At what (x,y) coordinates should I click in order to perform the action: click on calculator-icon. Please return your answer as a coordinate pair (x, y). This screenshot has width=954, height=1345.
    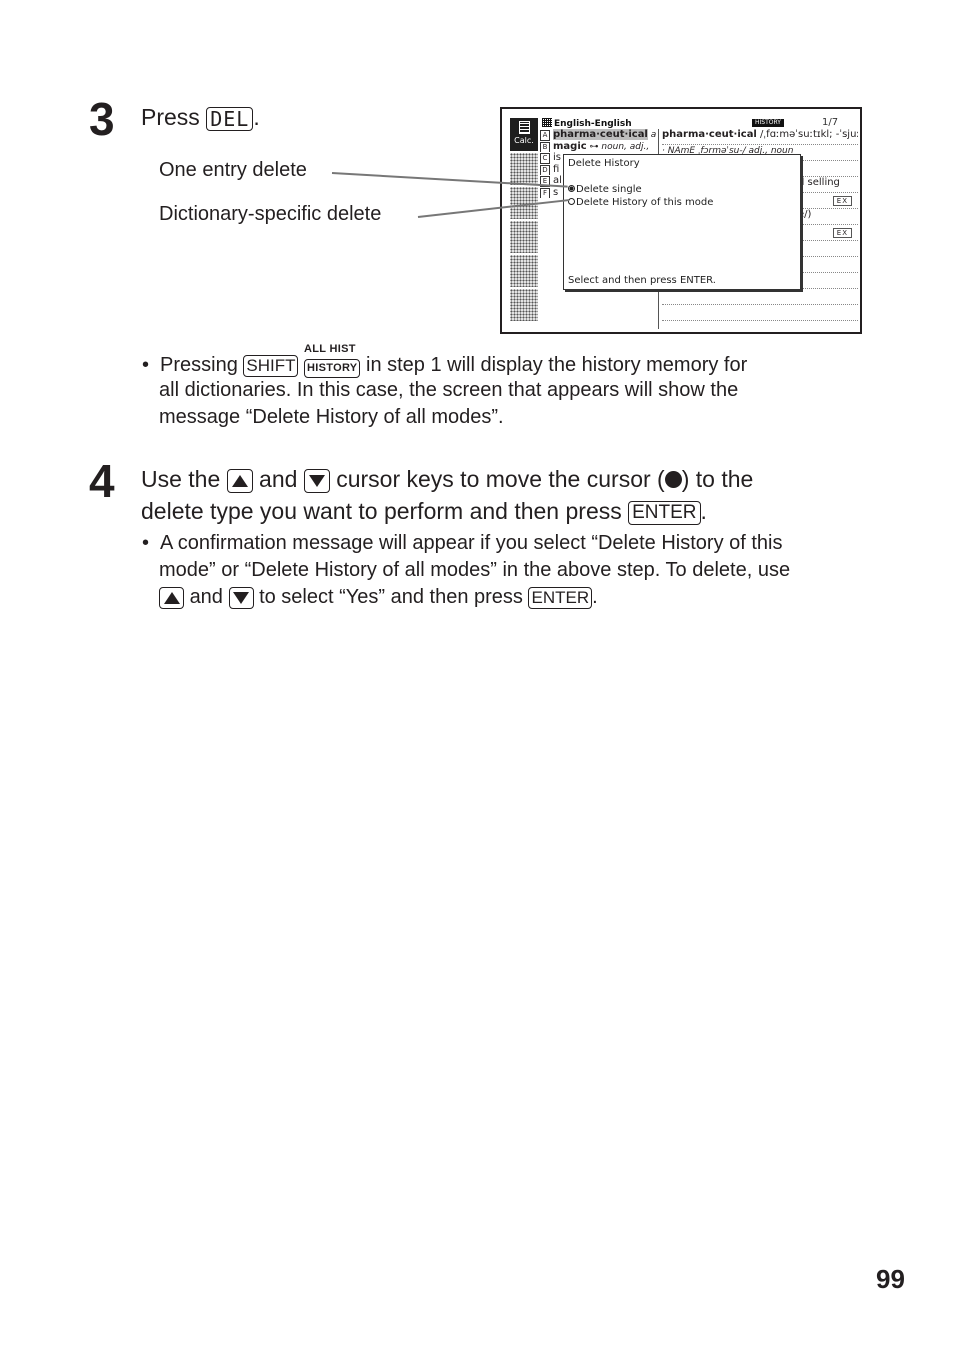
    Looking at the image, I should click on (524, 127).